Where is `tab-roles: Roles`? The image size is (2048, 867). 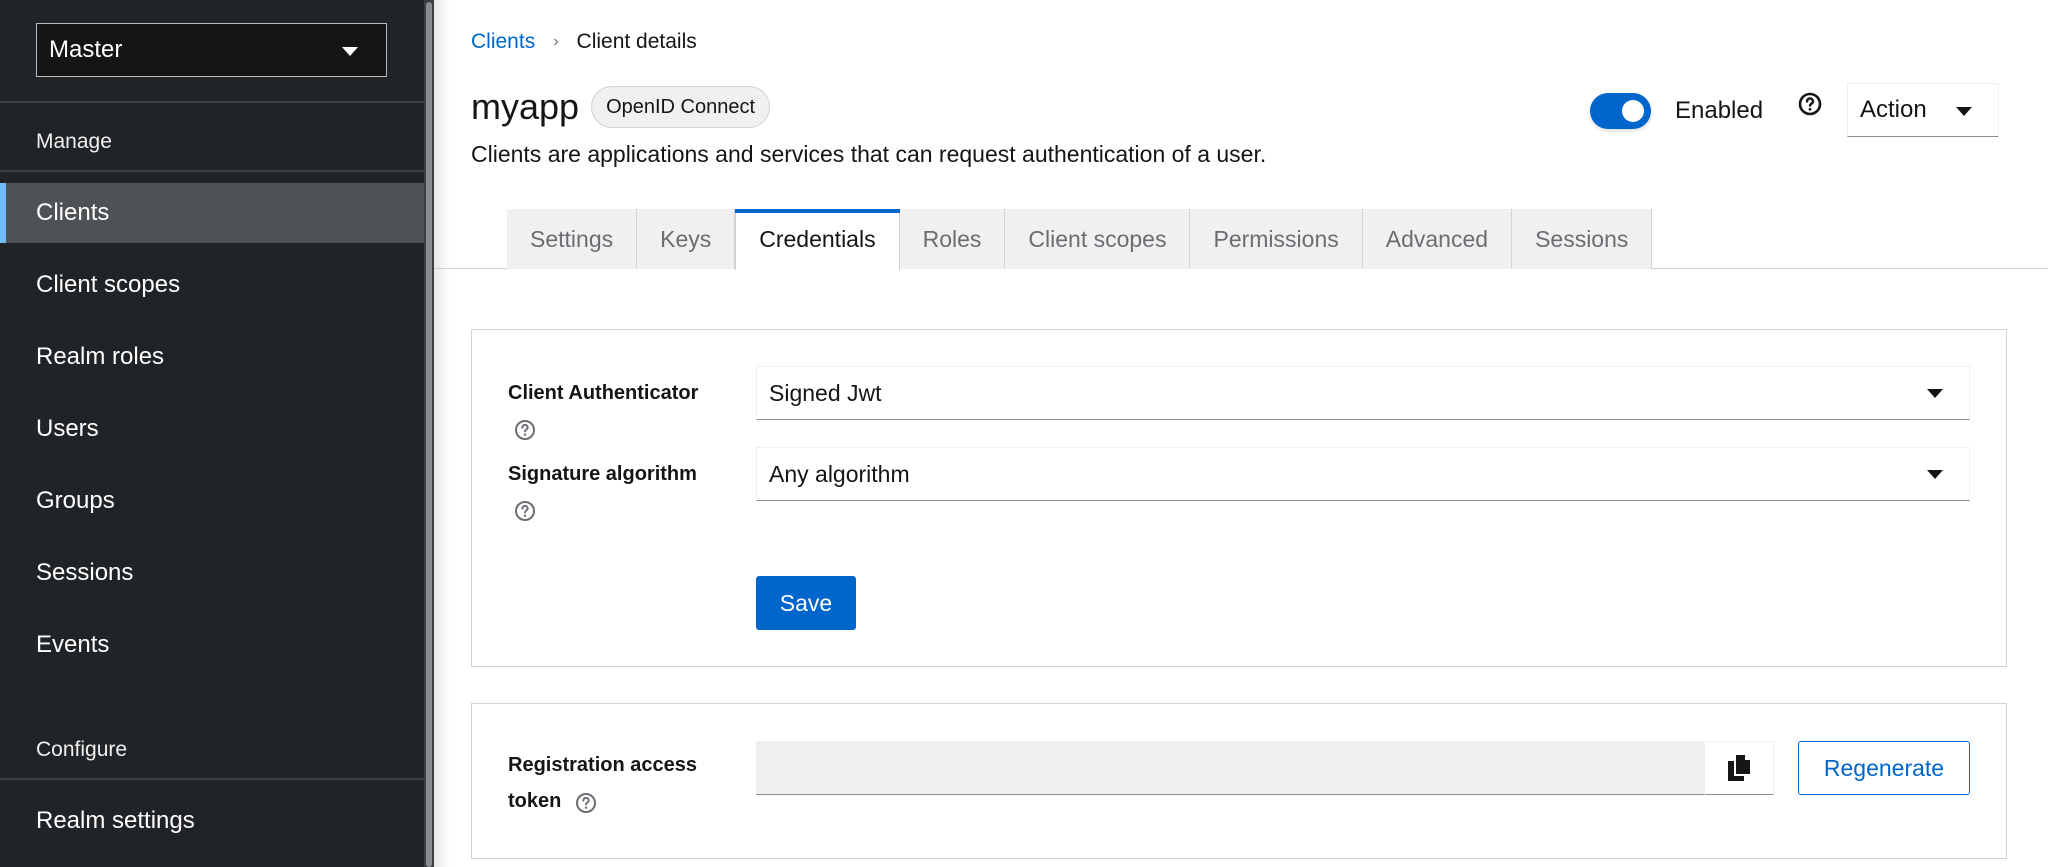 tab-roles: Roles is located at coordinates (952, 239).